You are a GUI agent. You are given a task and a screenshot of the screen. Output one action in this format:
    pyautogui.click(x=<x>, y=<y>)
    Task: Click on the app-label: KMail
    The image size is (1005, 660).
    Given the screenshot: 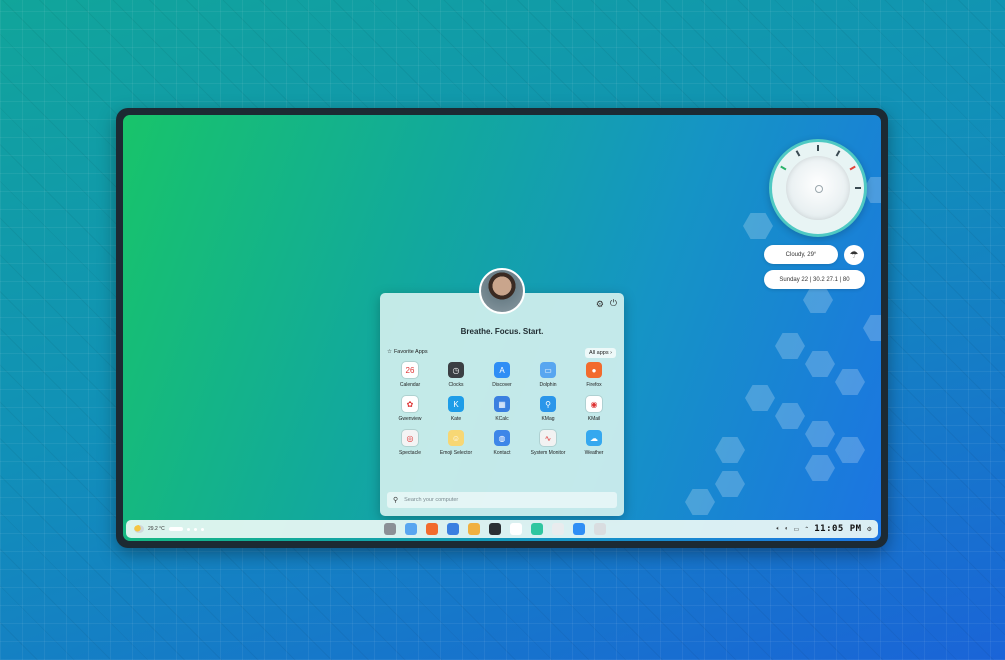 What is the action you would take?
    pyautogui.click(x=594, y=419)
    